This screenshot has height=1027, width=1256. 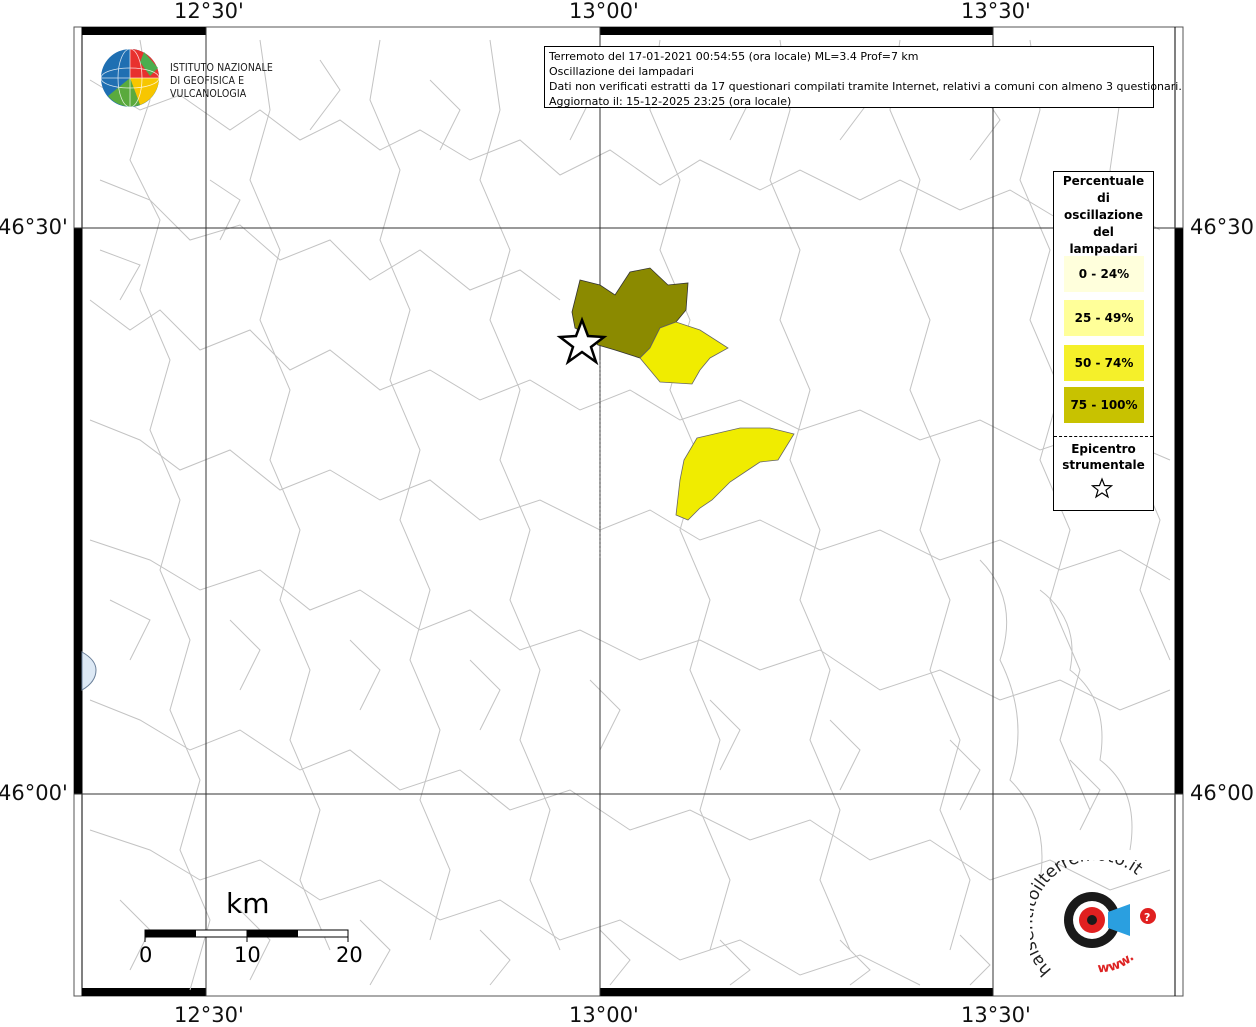 What do you see at coordinates (621, 71) in the screenshot?
I see `event-subtitle: Oscillazione dei lampadari` at bounding box center [621, 71].